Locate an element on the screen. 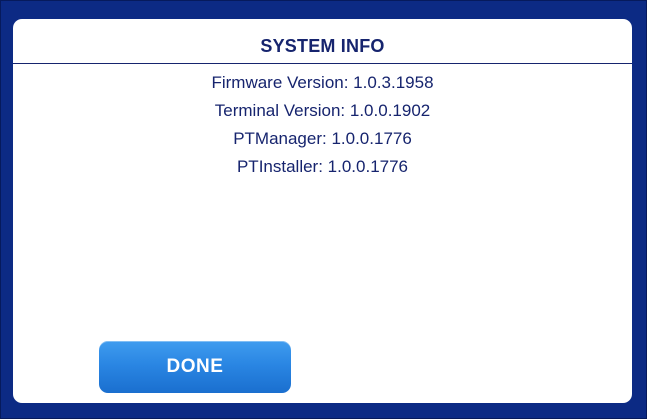  title-divider is located at coordinates (322, 63).